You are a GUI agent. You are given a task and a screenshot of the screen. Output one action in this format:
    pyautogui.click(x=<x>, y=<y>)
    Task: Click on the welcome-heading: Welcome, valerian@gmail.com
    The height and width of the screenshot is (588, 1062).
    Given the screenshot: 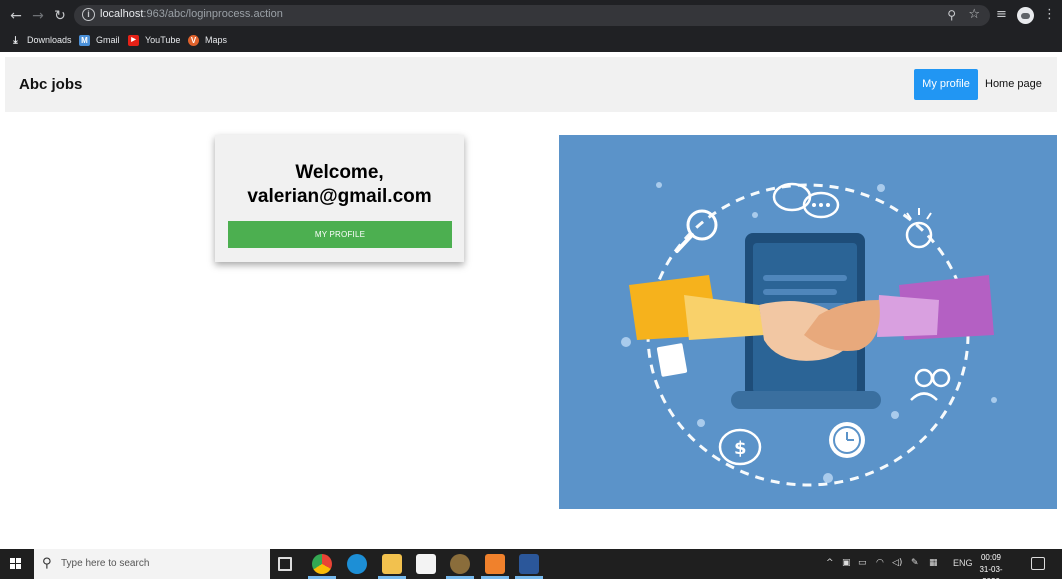 What is the action you would take?
    pyautogui.click(x=339, y=185)
    